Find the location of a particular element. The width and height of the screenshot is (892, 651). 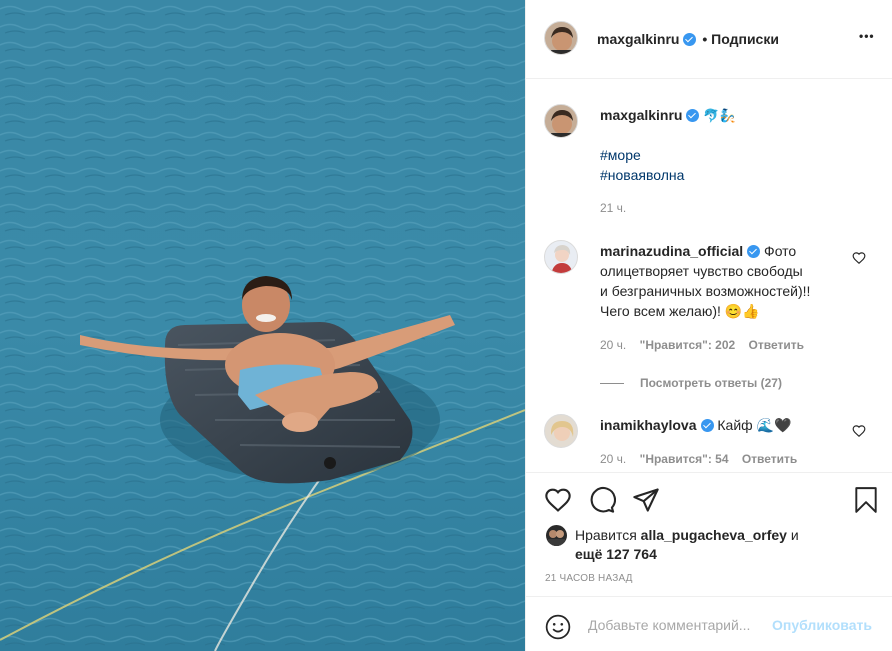

likes-prefix: Нравится is located at coordinates (606, 535).